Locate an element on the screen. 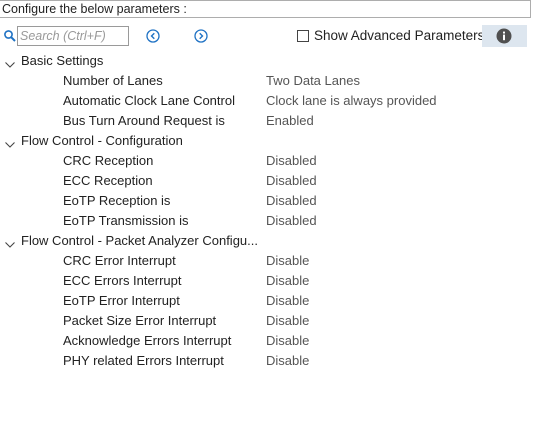 The width and height of the screenshot is (535, 425). parameter-name: CRC Reception is located at coordinates (108, 160).